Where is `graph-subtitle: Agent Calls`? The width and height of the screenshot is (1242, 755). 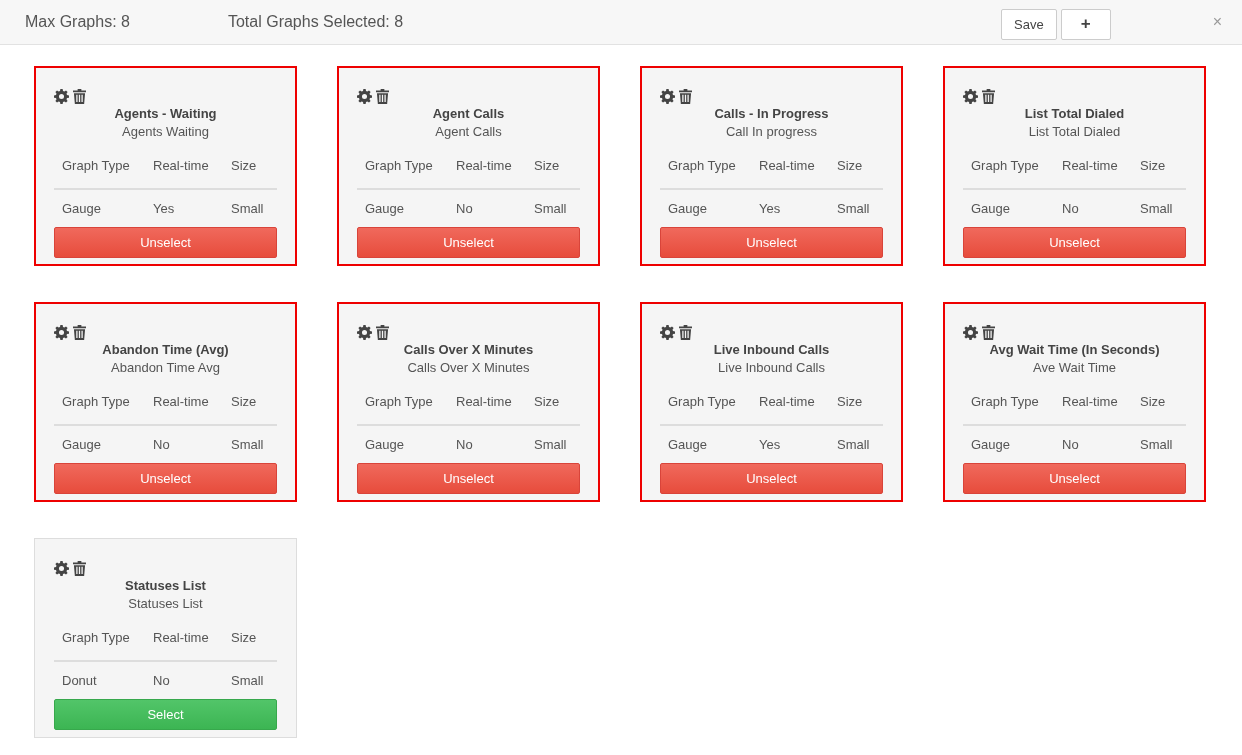 graph-subtitle: Agent Calls is located at coordinates (468, 131).